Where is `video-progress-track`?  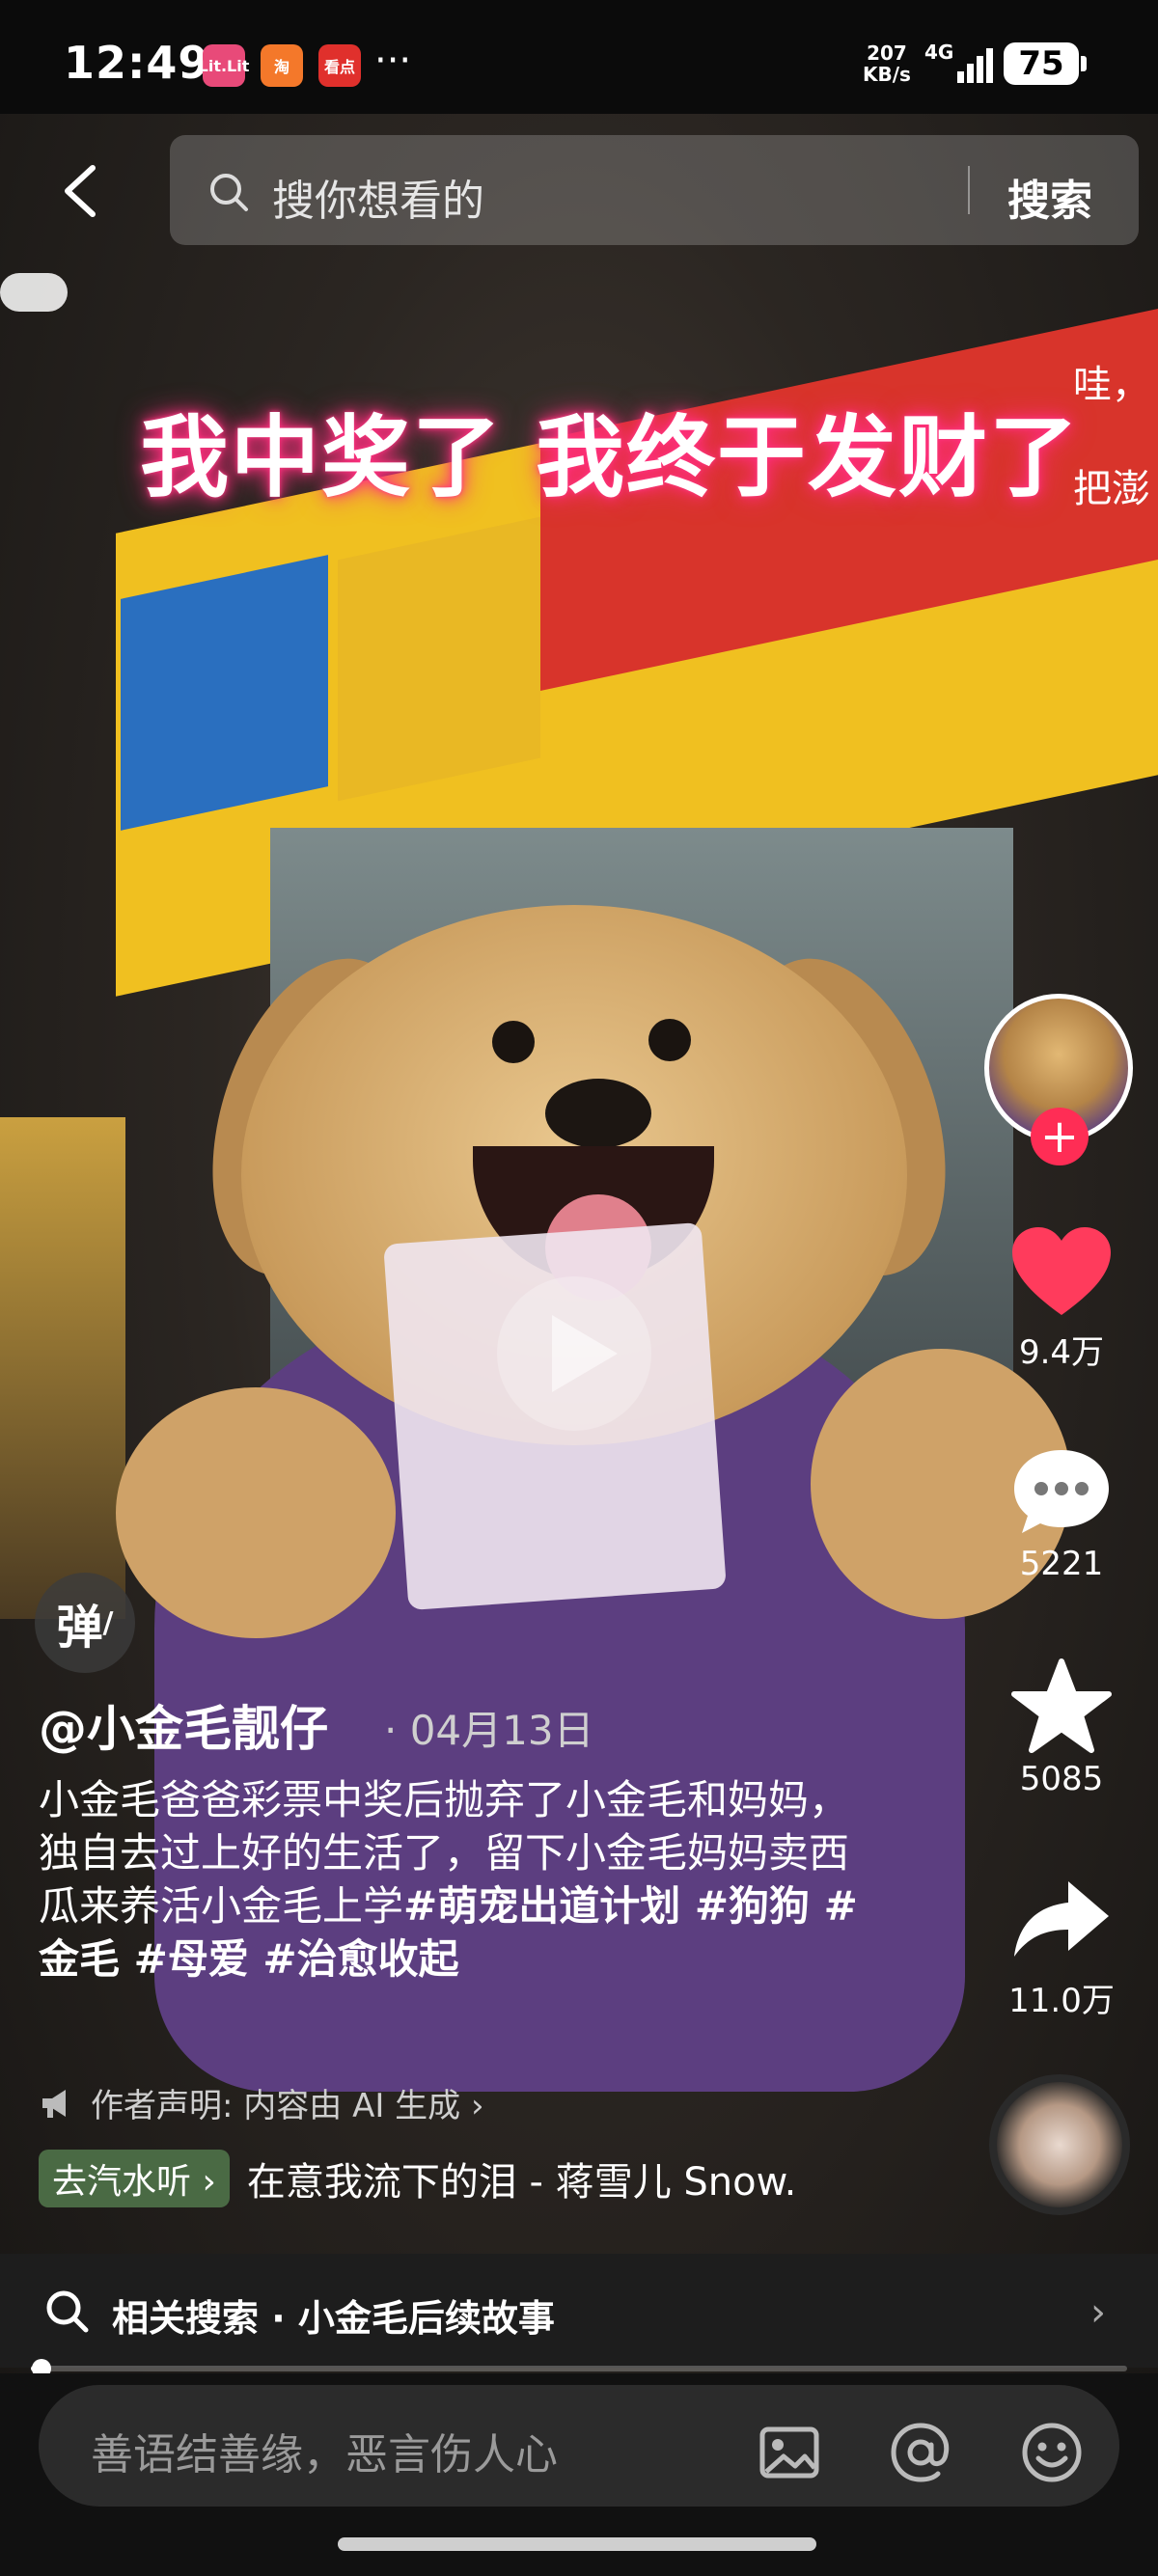
video-progress-track is located at coordinates (579, 2368).